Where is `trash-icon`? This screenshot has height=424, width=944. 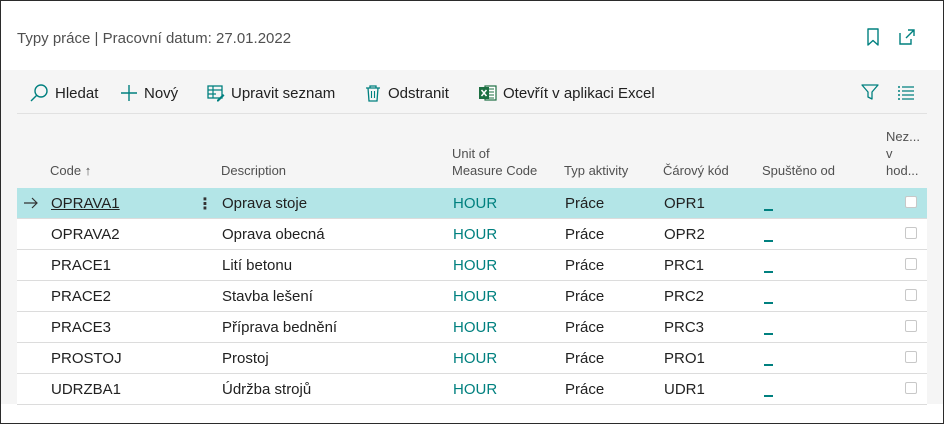 trash-icon is located at coordinates (373, 93).